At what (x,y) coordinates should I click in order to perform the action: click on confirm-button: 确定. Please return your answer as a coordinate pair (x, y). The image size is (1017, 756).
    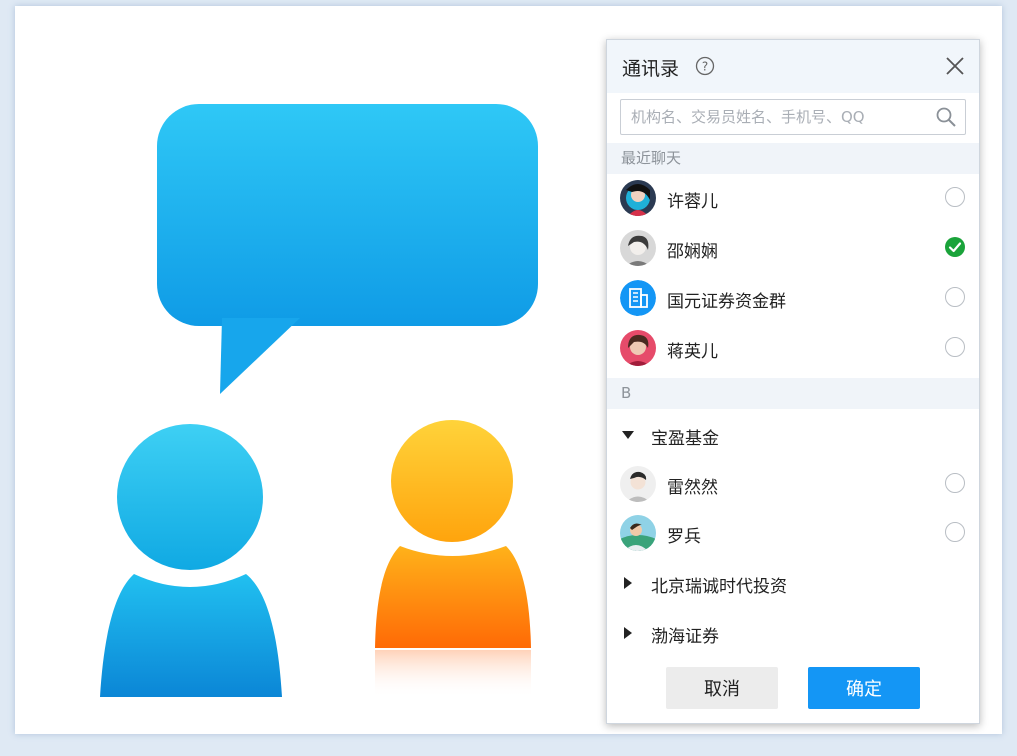
    Looking at the image, I should click on (864, 688).